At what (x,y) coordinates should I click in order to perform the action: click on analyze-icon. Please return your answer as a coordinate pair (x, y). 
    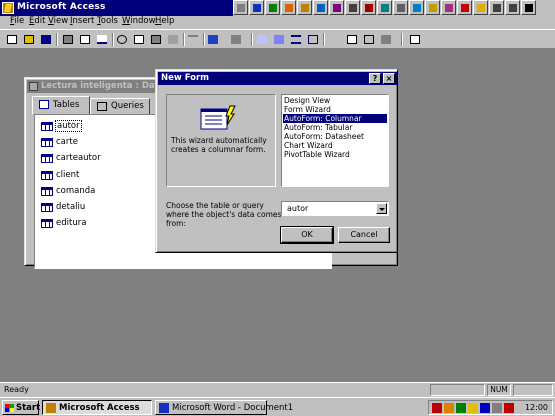
    Looking at the image, I should click on (238, 39).